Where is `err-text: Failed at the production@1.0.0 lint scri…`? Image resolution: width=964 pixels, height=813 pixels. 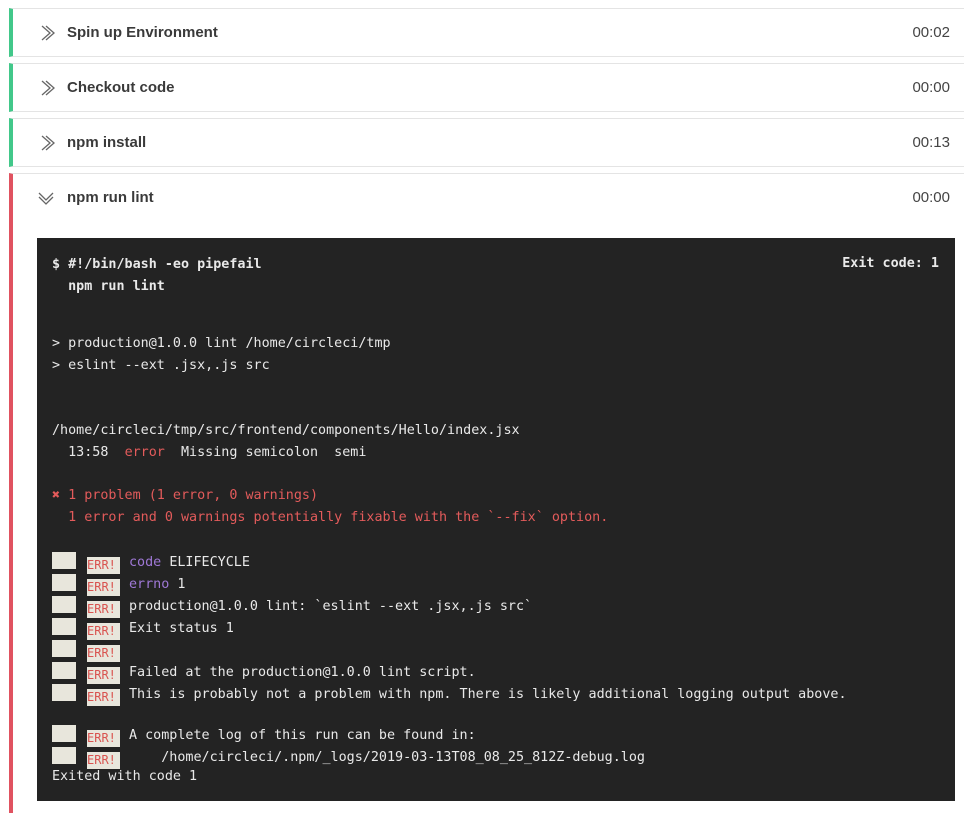 err-text: Failed at the production@1.0.0 lint scri… is located at coordinates (302, 672).